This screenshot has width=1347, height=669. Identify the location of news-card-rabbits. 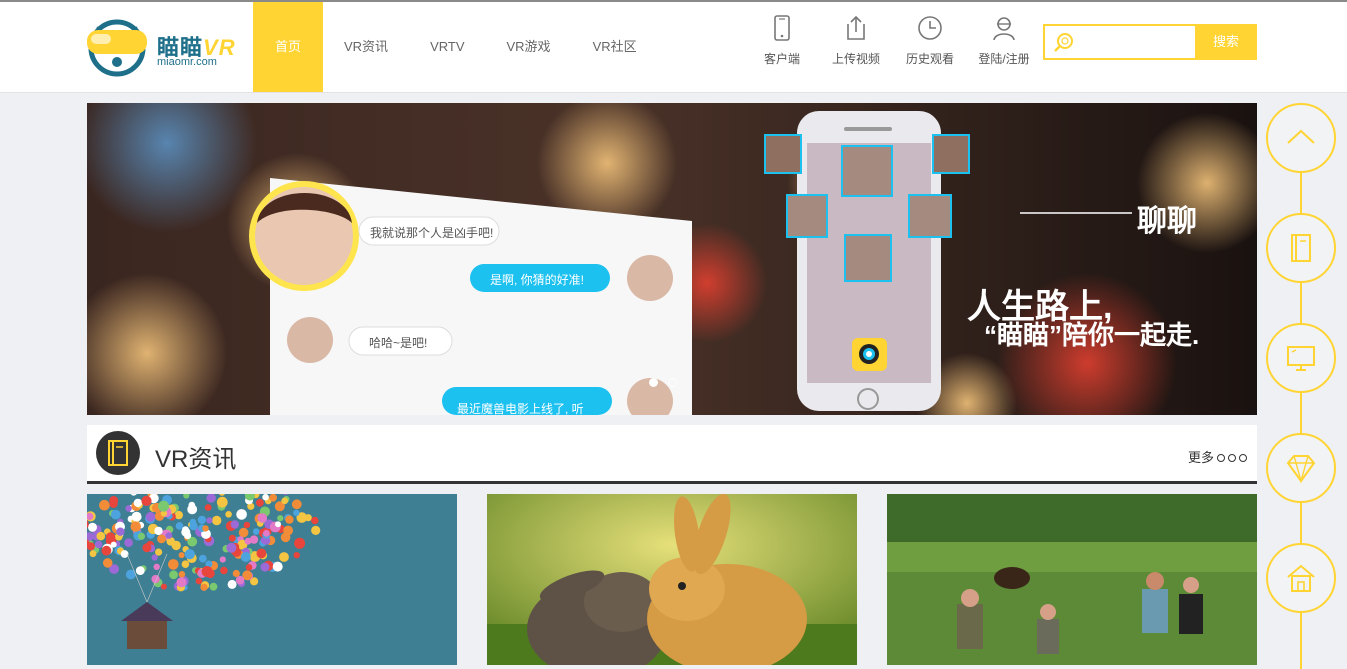
(672, 579).